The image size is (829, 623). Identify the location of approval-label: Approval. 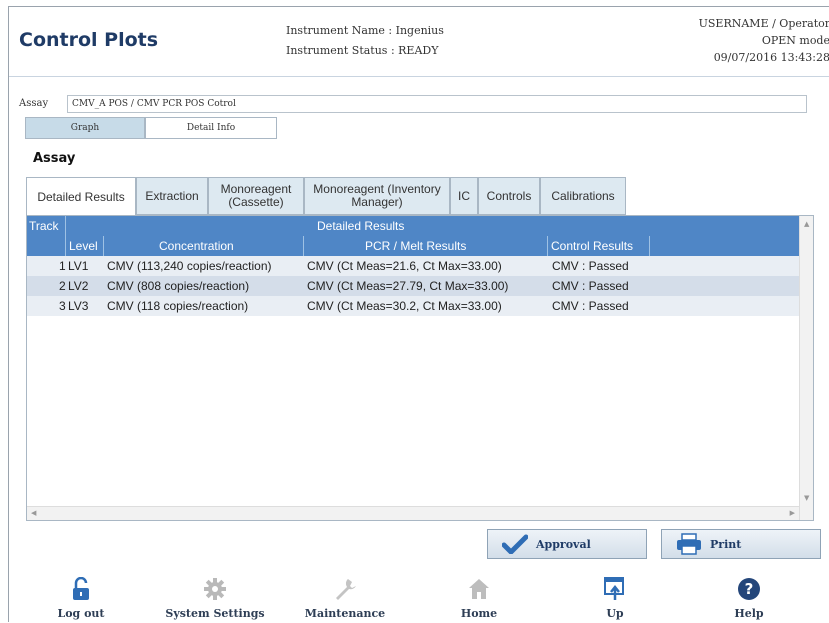
(563, 544).